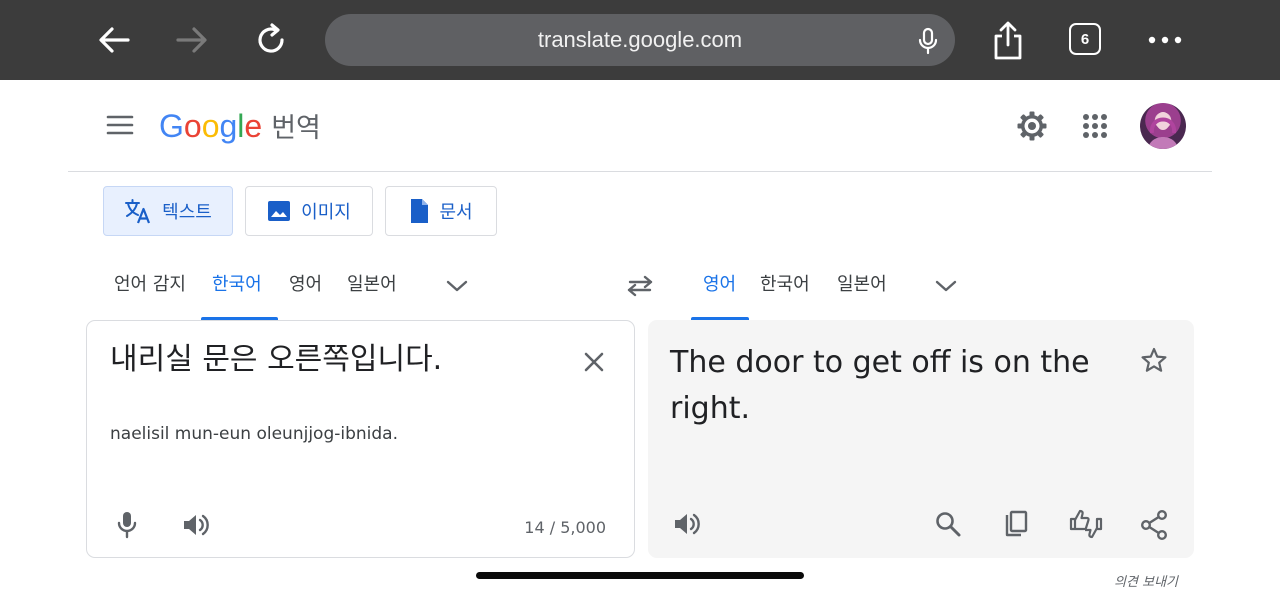  What do you see at coordinates (1154, 525) in the screenshot?
I see `share-translation-icon` at bounding box center [1154, 525].